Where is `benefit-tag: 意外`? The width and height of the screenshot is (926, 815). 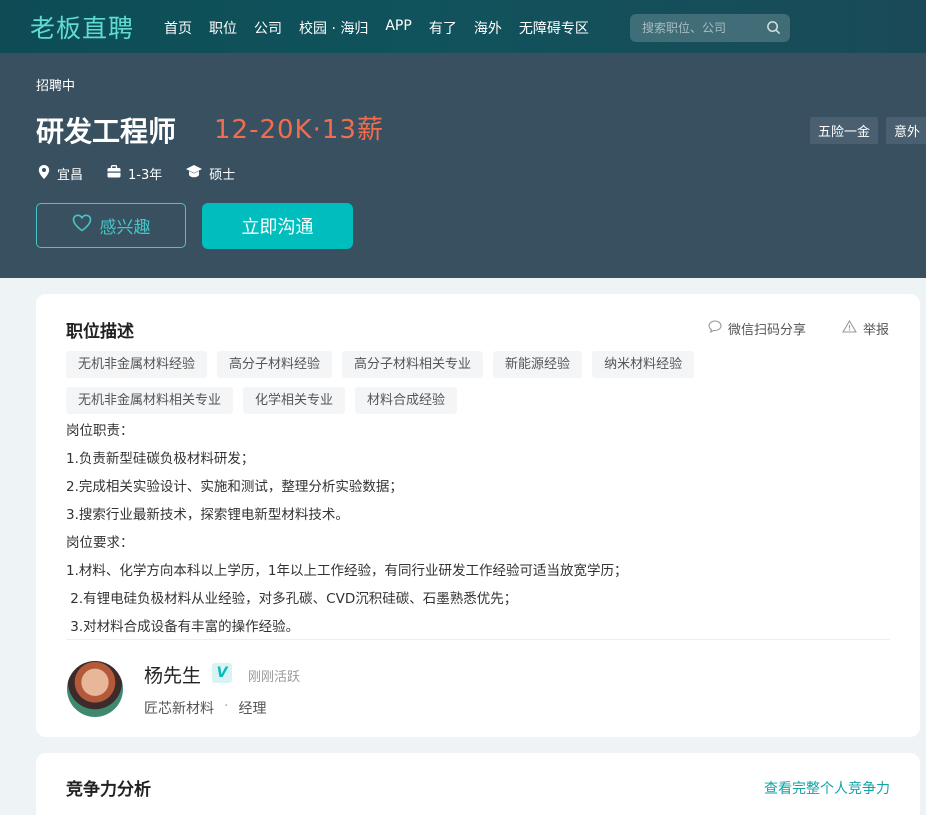 benefit-tag: 意外 is located at coordinates (906, 130).